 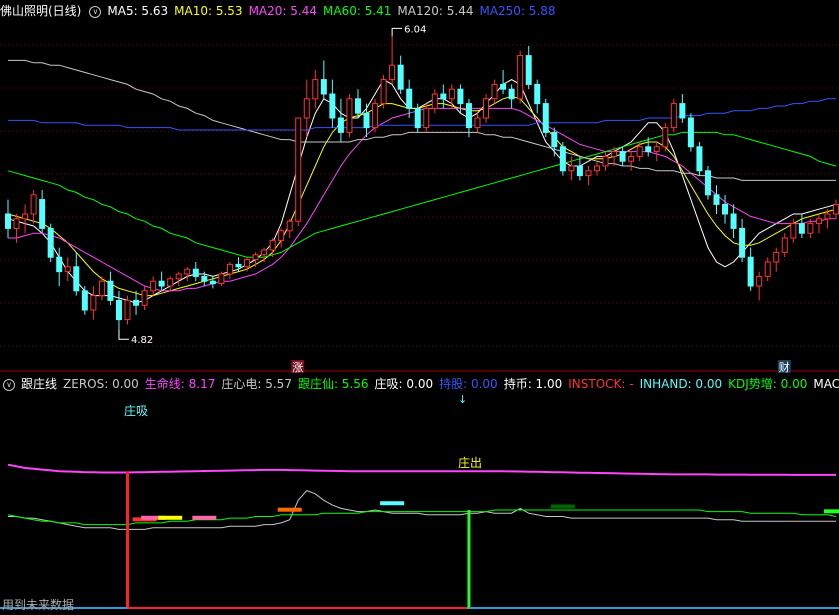 What do you see at coordinates (422, 114) in the screenshot?
I see `ma-line-ma250` at bounding box center [422, 114].